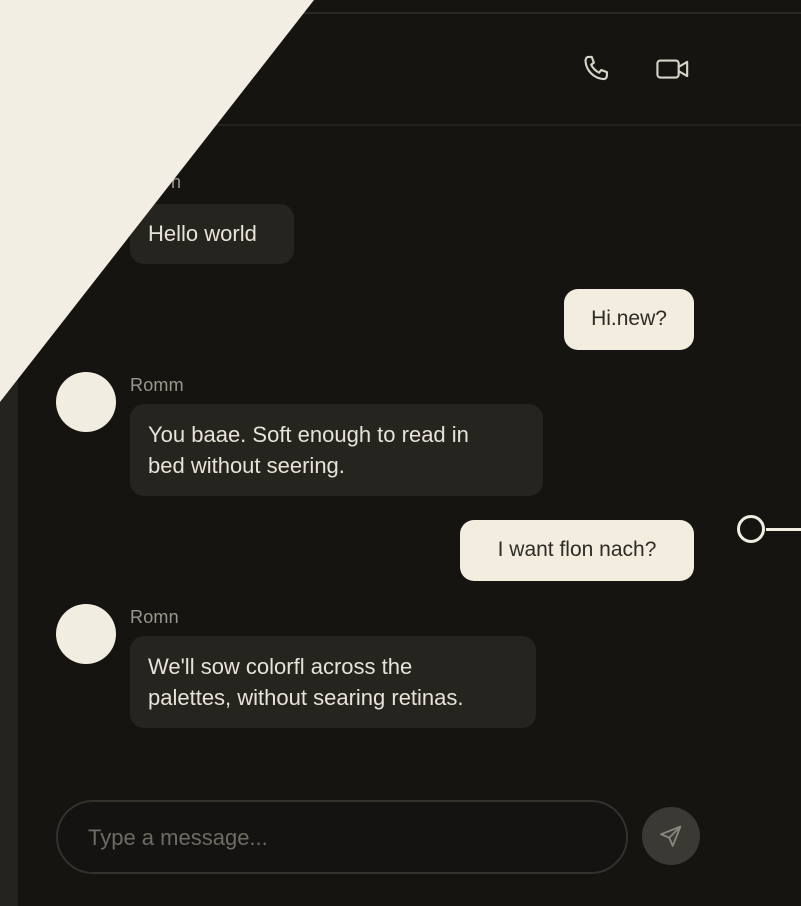 This screenshot has width=801, height=906. I want to click on connector-line, so click(783, 529).